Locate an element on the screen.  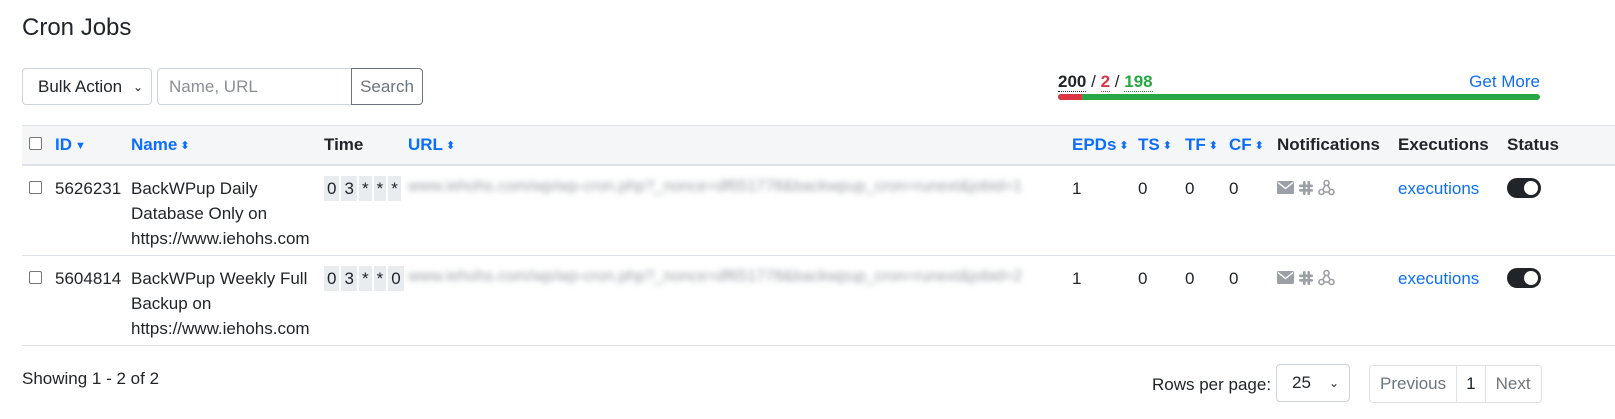
quota-progress-failed is located at coordinates (1070, 97).